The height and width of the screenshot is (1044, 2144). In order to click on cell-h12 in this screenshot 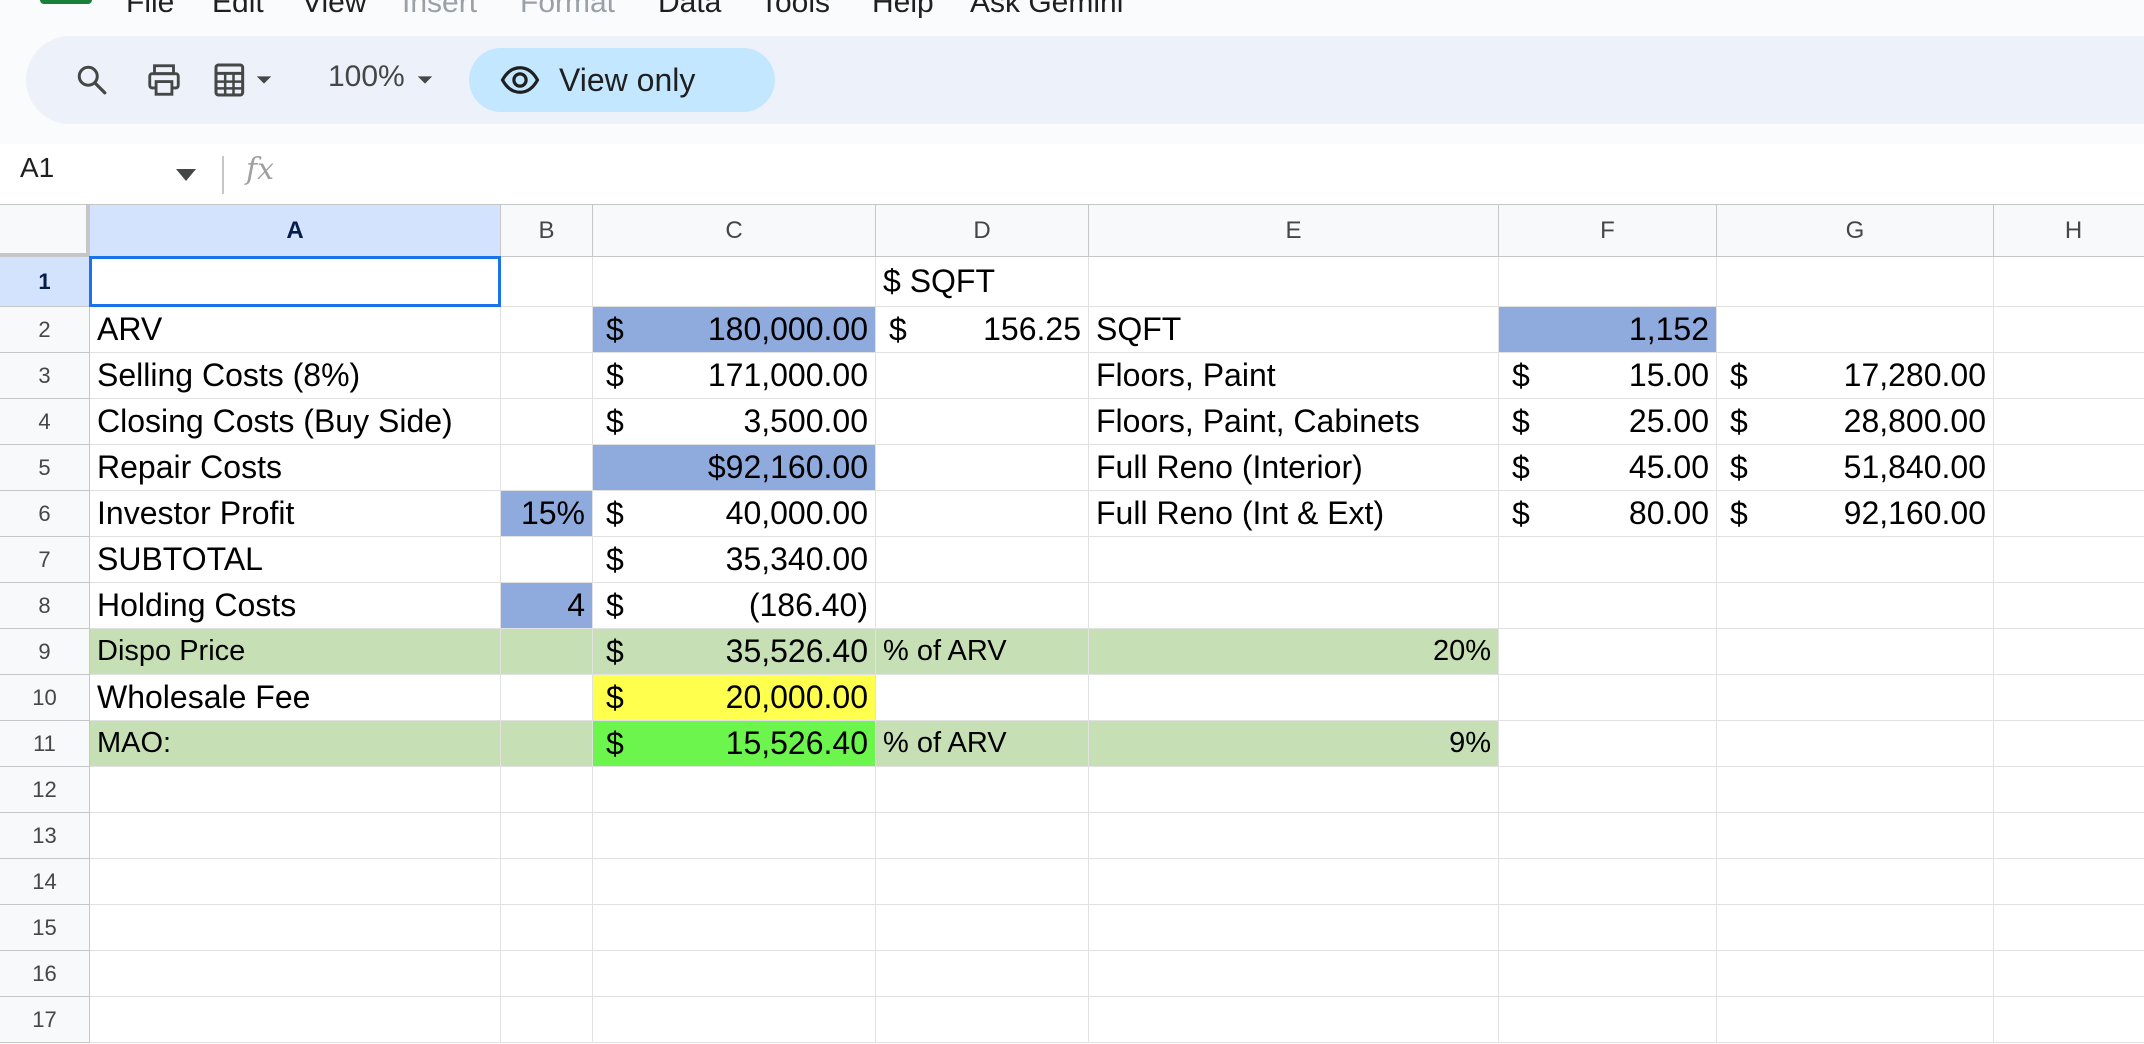, I will do `click(2069, 790)`.